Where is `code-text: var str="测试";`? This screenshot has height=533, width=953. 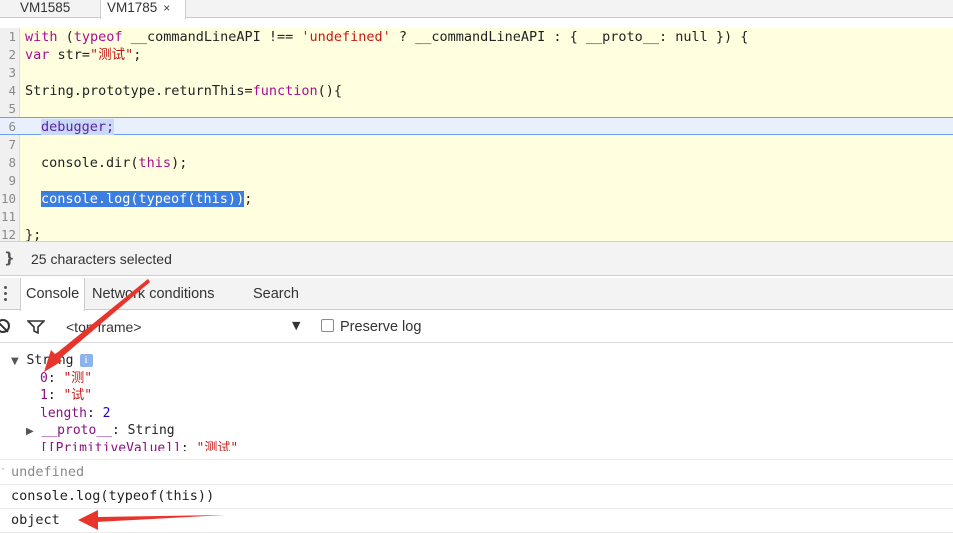 code-text: var str="测试"; is located at coordinates (83, 55).